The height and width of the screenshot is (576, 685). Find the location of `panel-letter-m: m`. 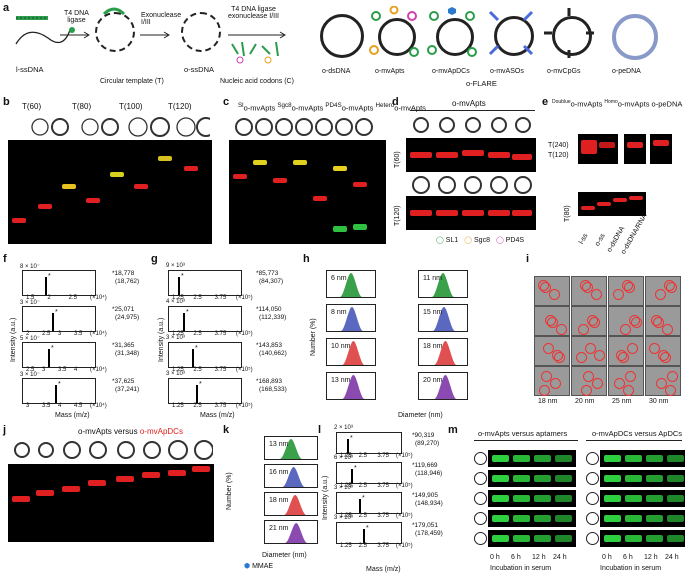

panel-letter-m: m is located at coordinates (453, 430).